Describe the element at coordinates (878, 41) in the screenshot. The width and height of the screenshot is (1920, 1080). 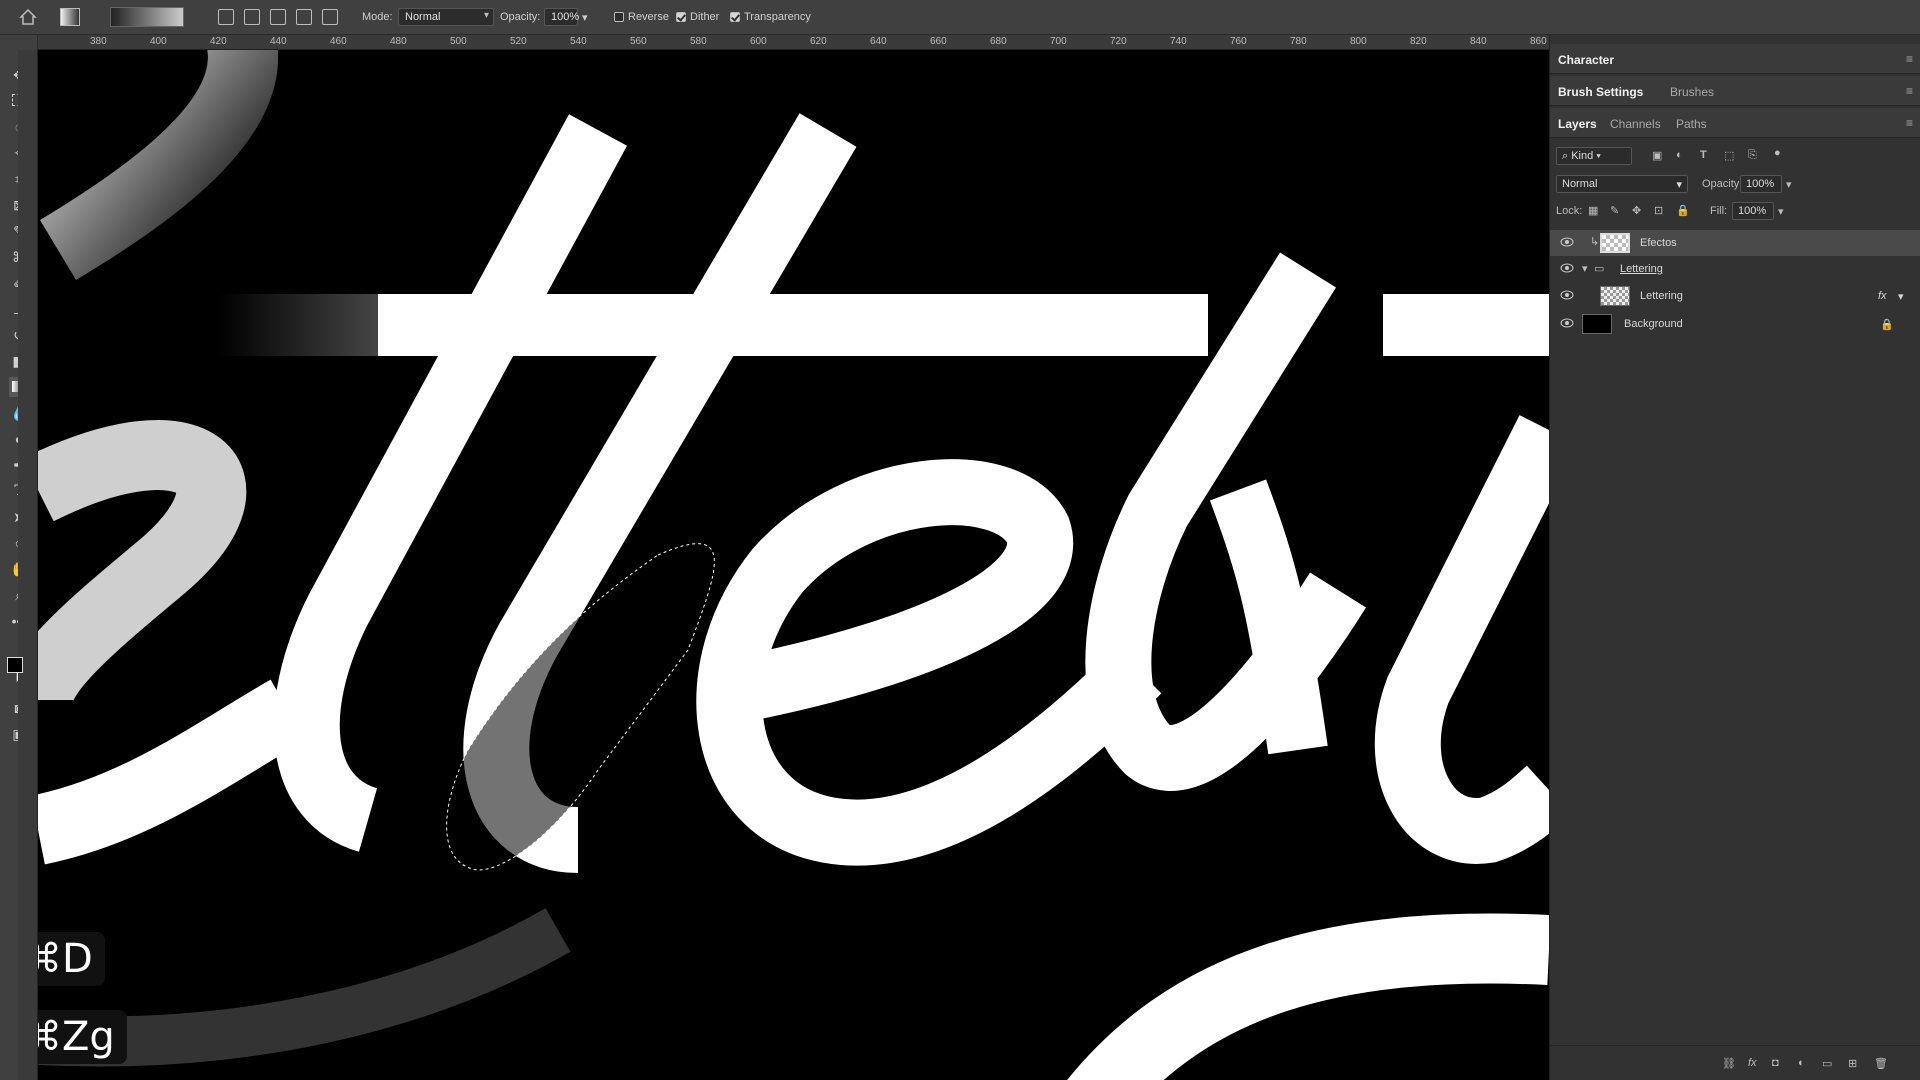
I see `ruler-tick-label: 640` at that location.